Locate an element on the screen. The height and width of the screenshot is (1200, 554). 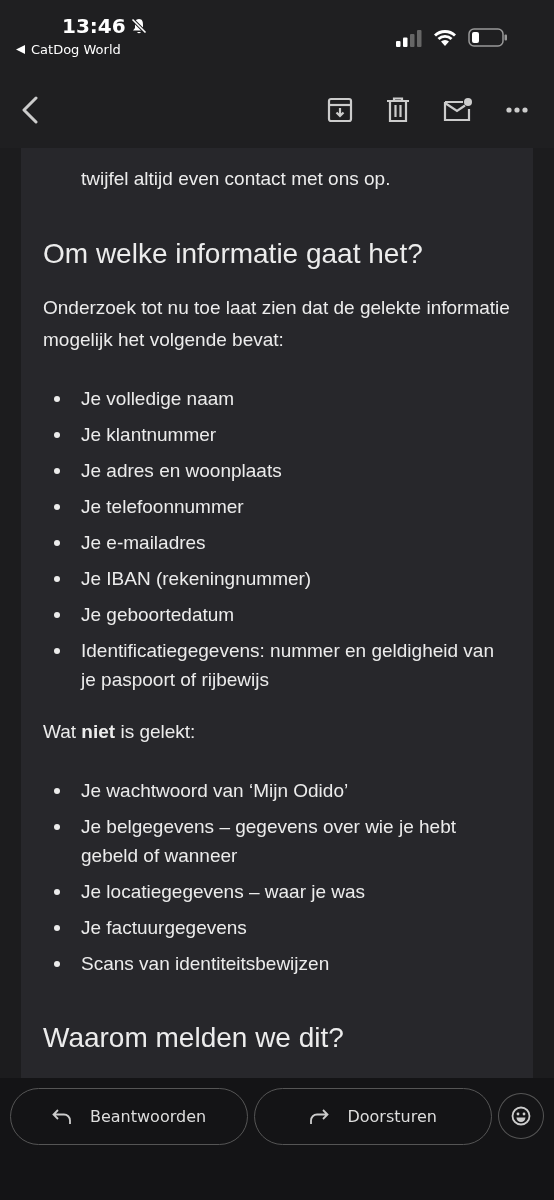
body-text: Onderzoek tot nu toe laat zien dat de gelekte informatie mogelijk het volgende bevat: is located at coordinates (277, 324).